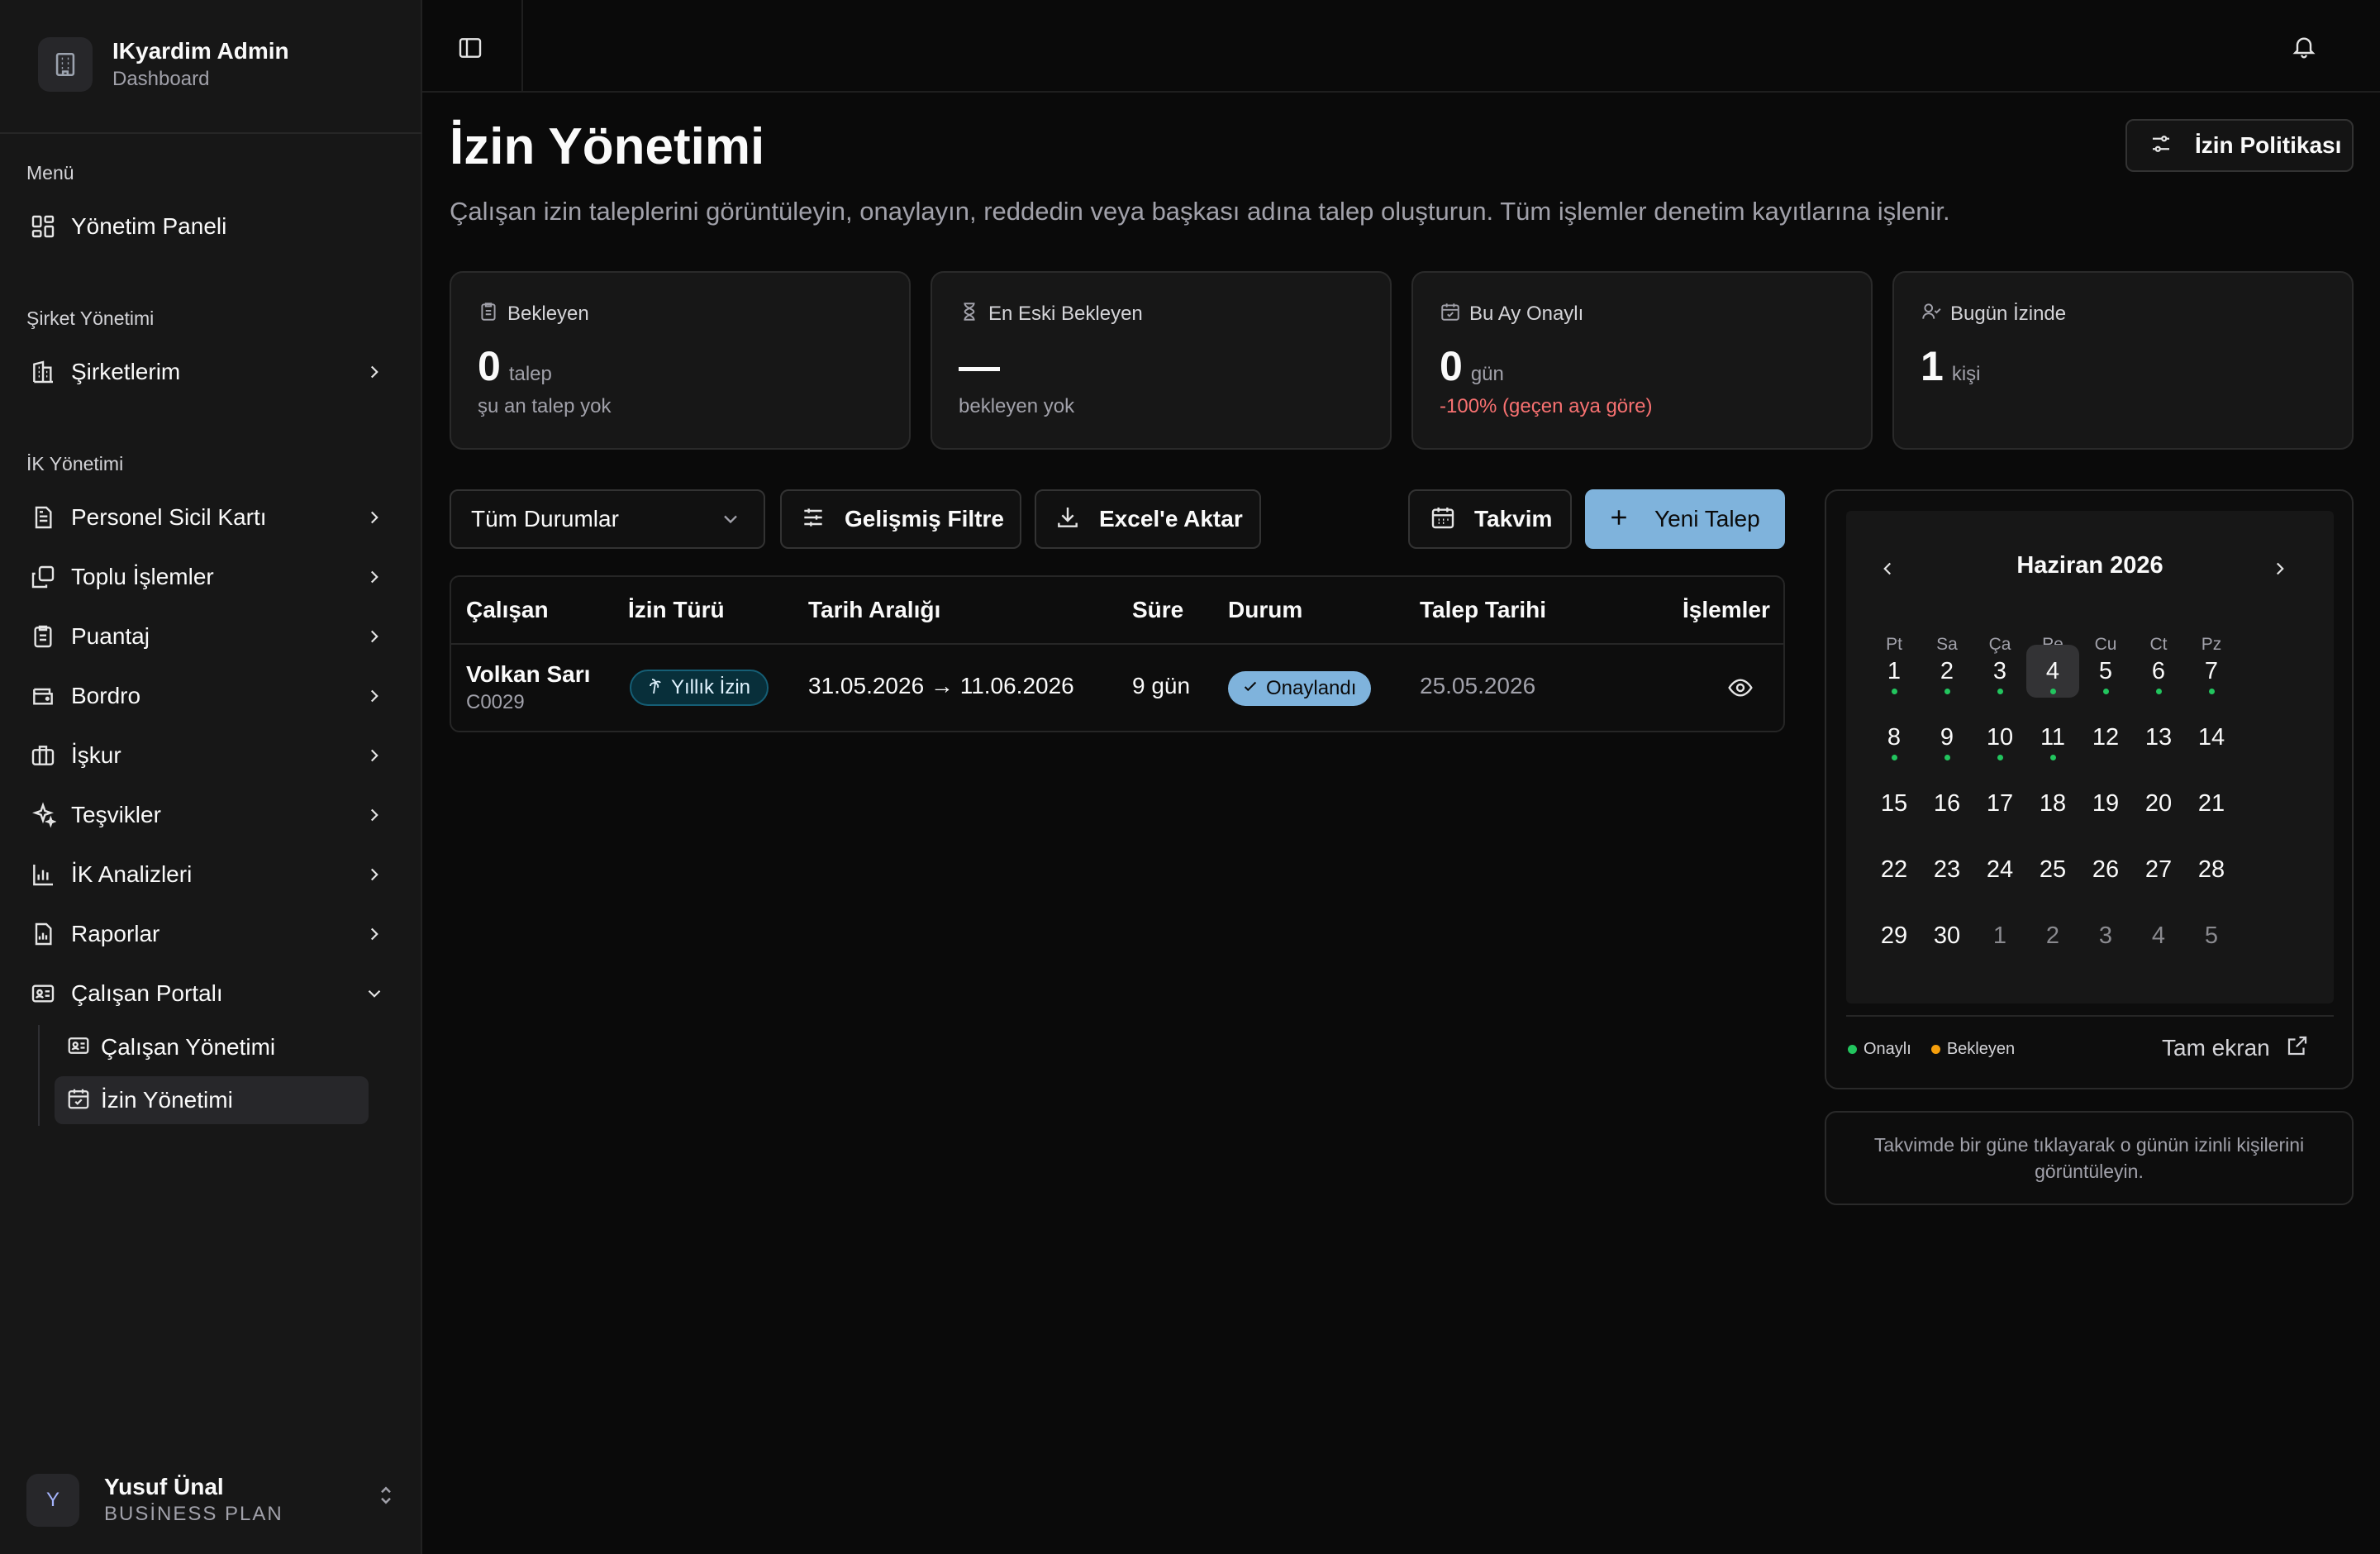  Describe the element at coordinates (2211, 803) in the screenshot. I see `calendar-day: 21` at that location.